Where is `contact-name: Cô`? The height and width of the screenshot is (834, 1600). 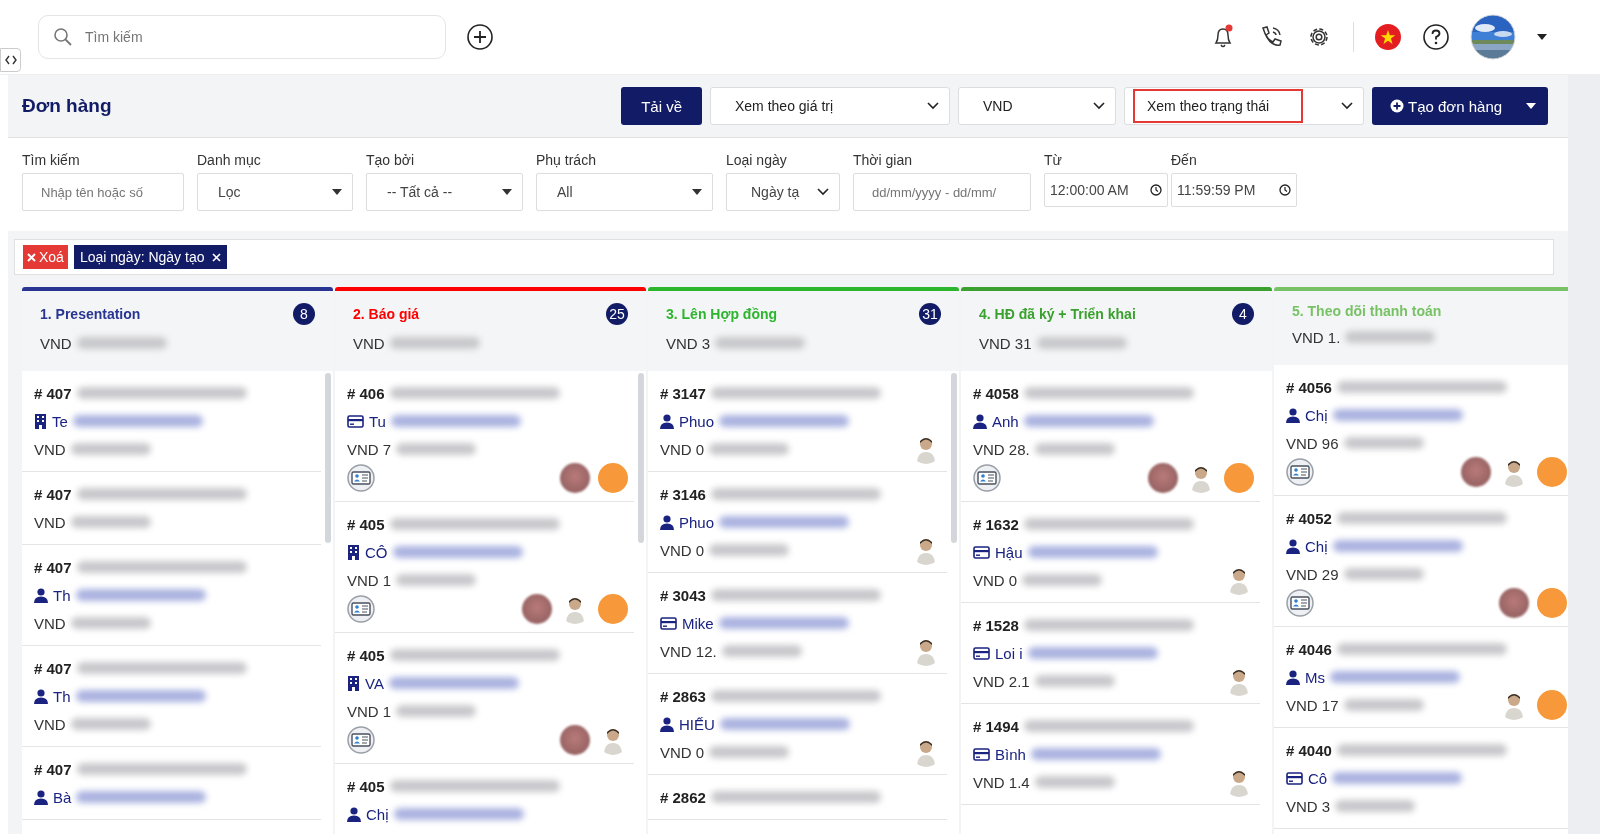
contact-name: Cô is located at coordinates (1318, 778).